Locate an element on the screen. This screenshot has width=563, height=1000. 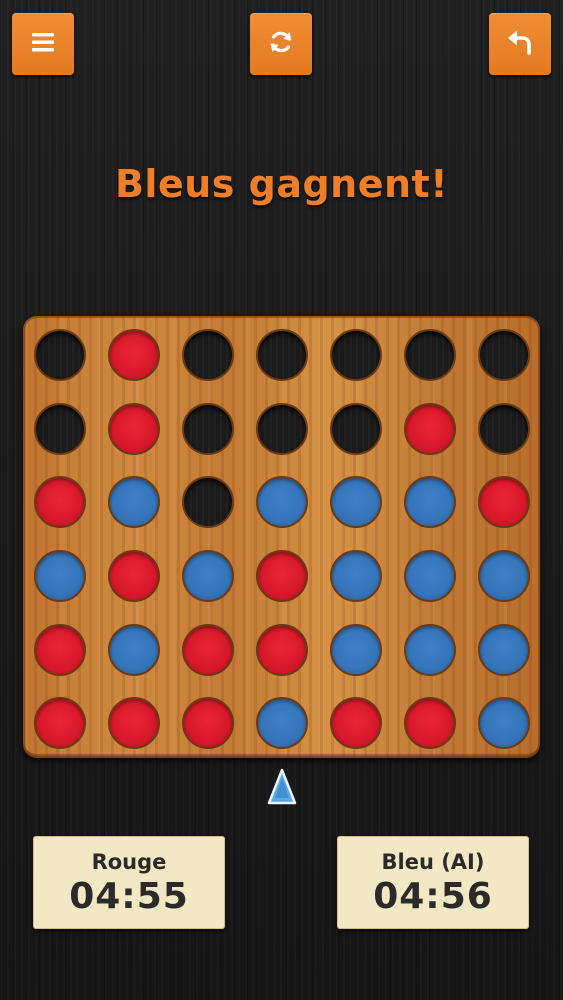
player-timer-red: Rouge 04:55 is located at coordinates (129, 882).